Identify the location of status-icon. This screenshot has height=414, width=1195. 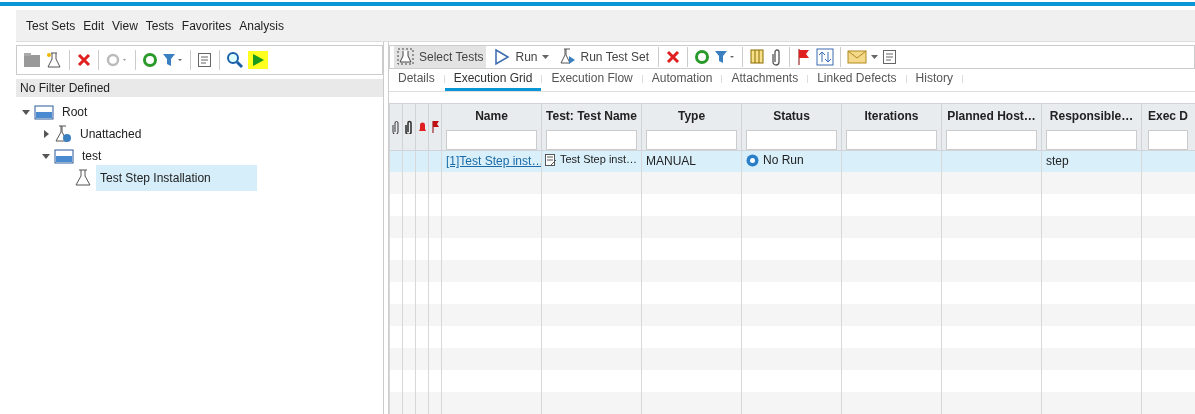
(752, 160).